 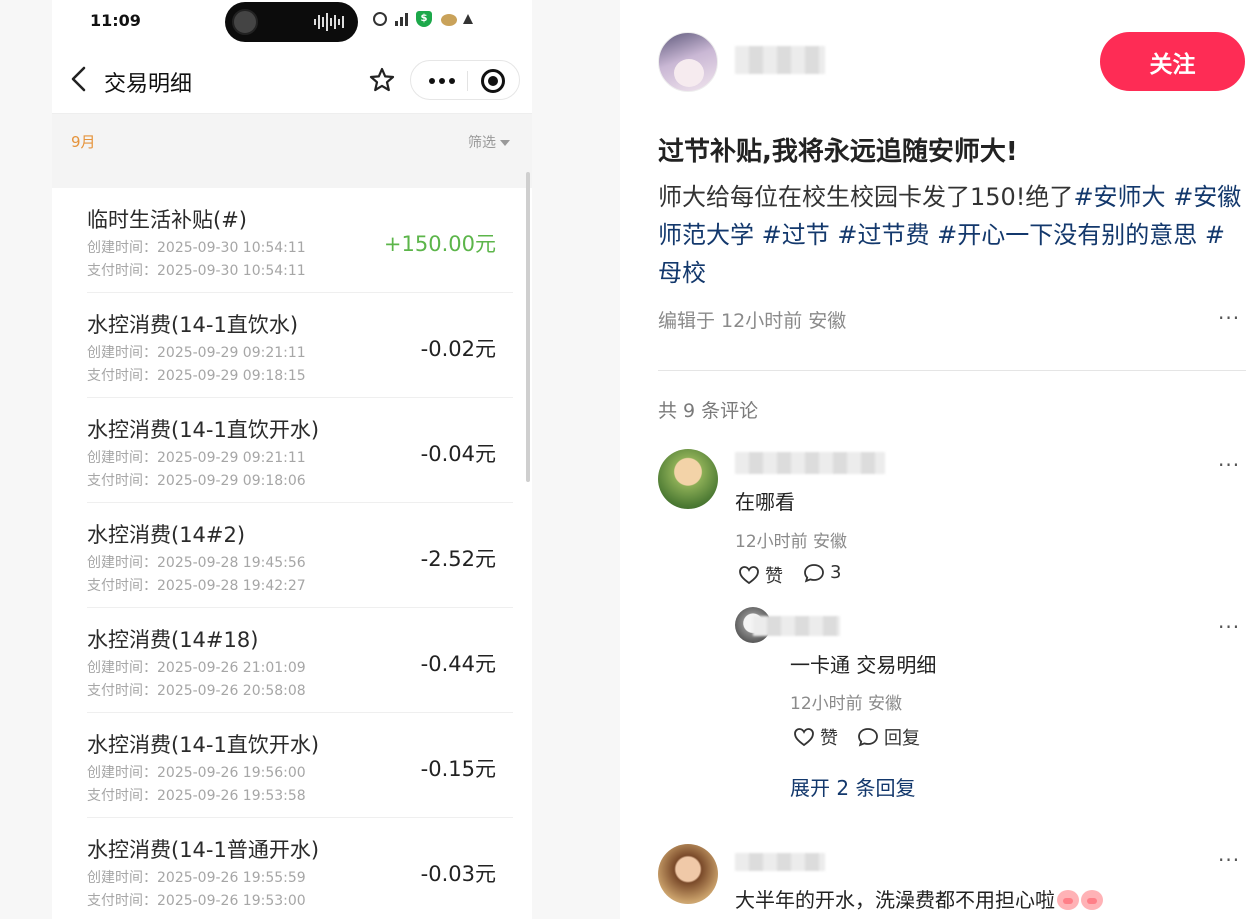 I want to click on target-icon, so click(x=493, y=81).